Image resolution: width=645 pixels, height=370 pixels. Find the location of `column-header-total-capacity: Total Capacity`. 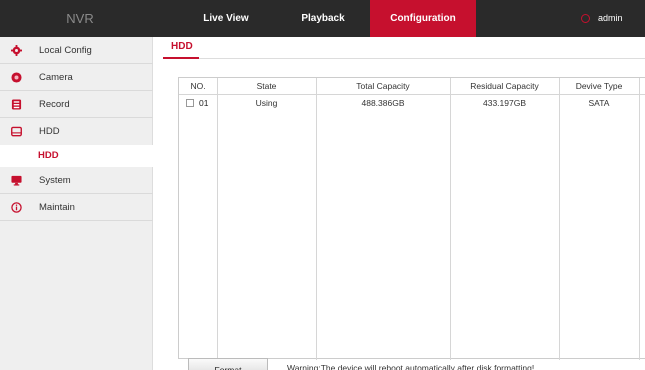

column-header-total-capacity: Total Capacity is located at coordinates (383, 86).